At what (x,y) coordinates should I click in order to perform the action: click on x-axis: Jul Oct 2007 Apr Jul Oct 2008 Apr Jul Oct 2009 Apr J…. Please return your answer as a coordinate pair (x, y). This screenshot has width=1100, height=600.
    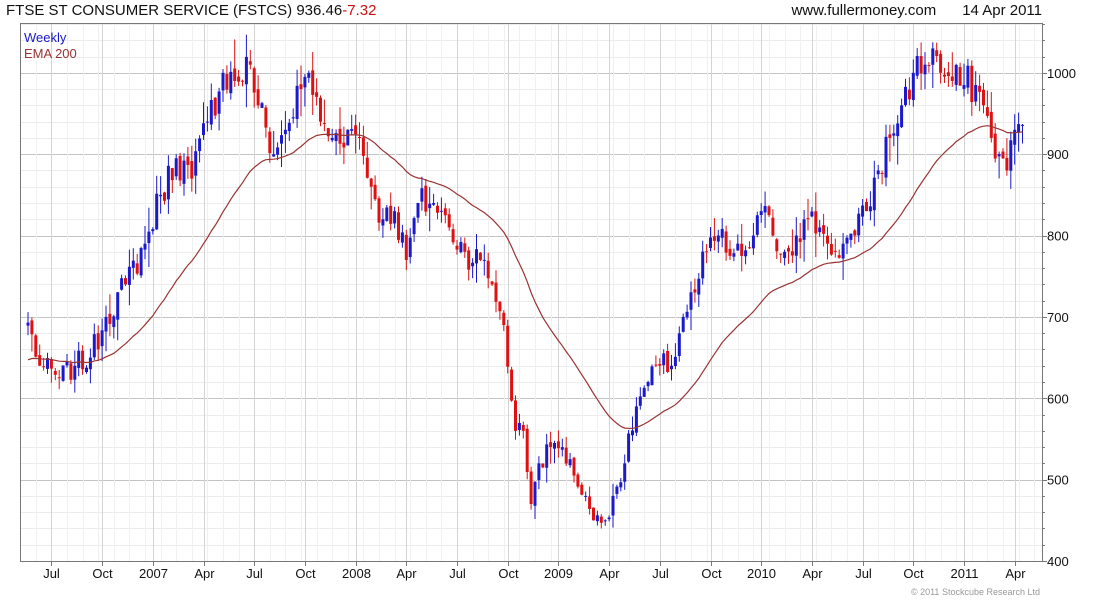
    Looking at the image, I should click on (534, 571).